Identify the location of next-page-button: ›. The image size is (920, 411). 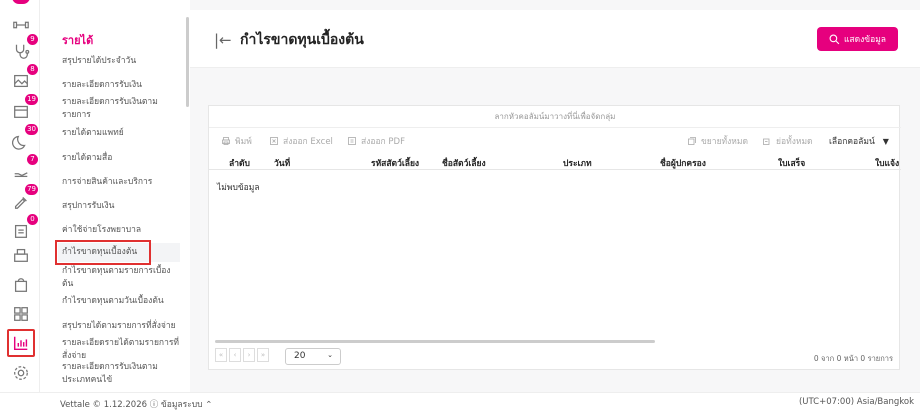
(249, 355).